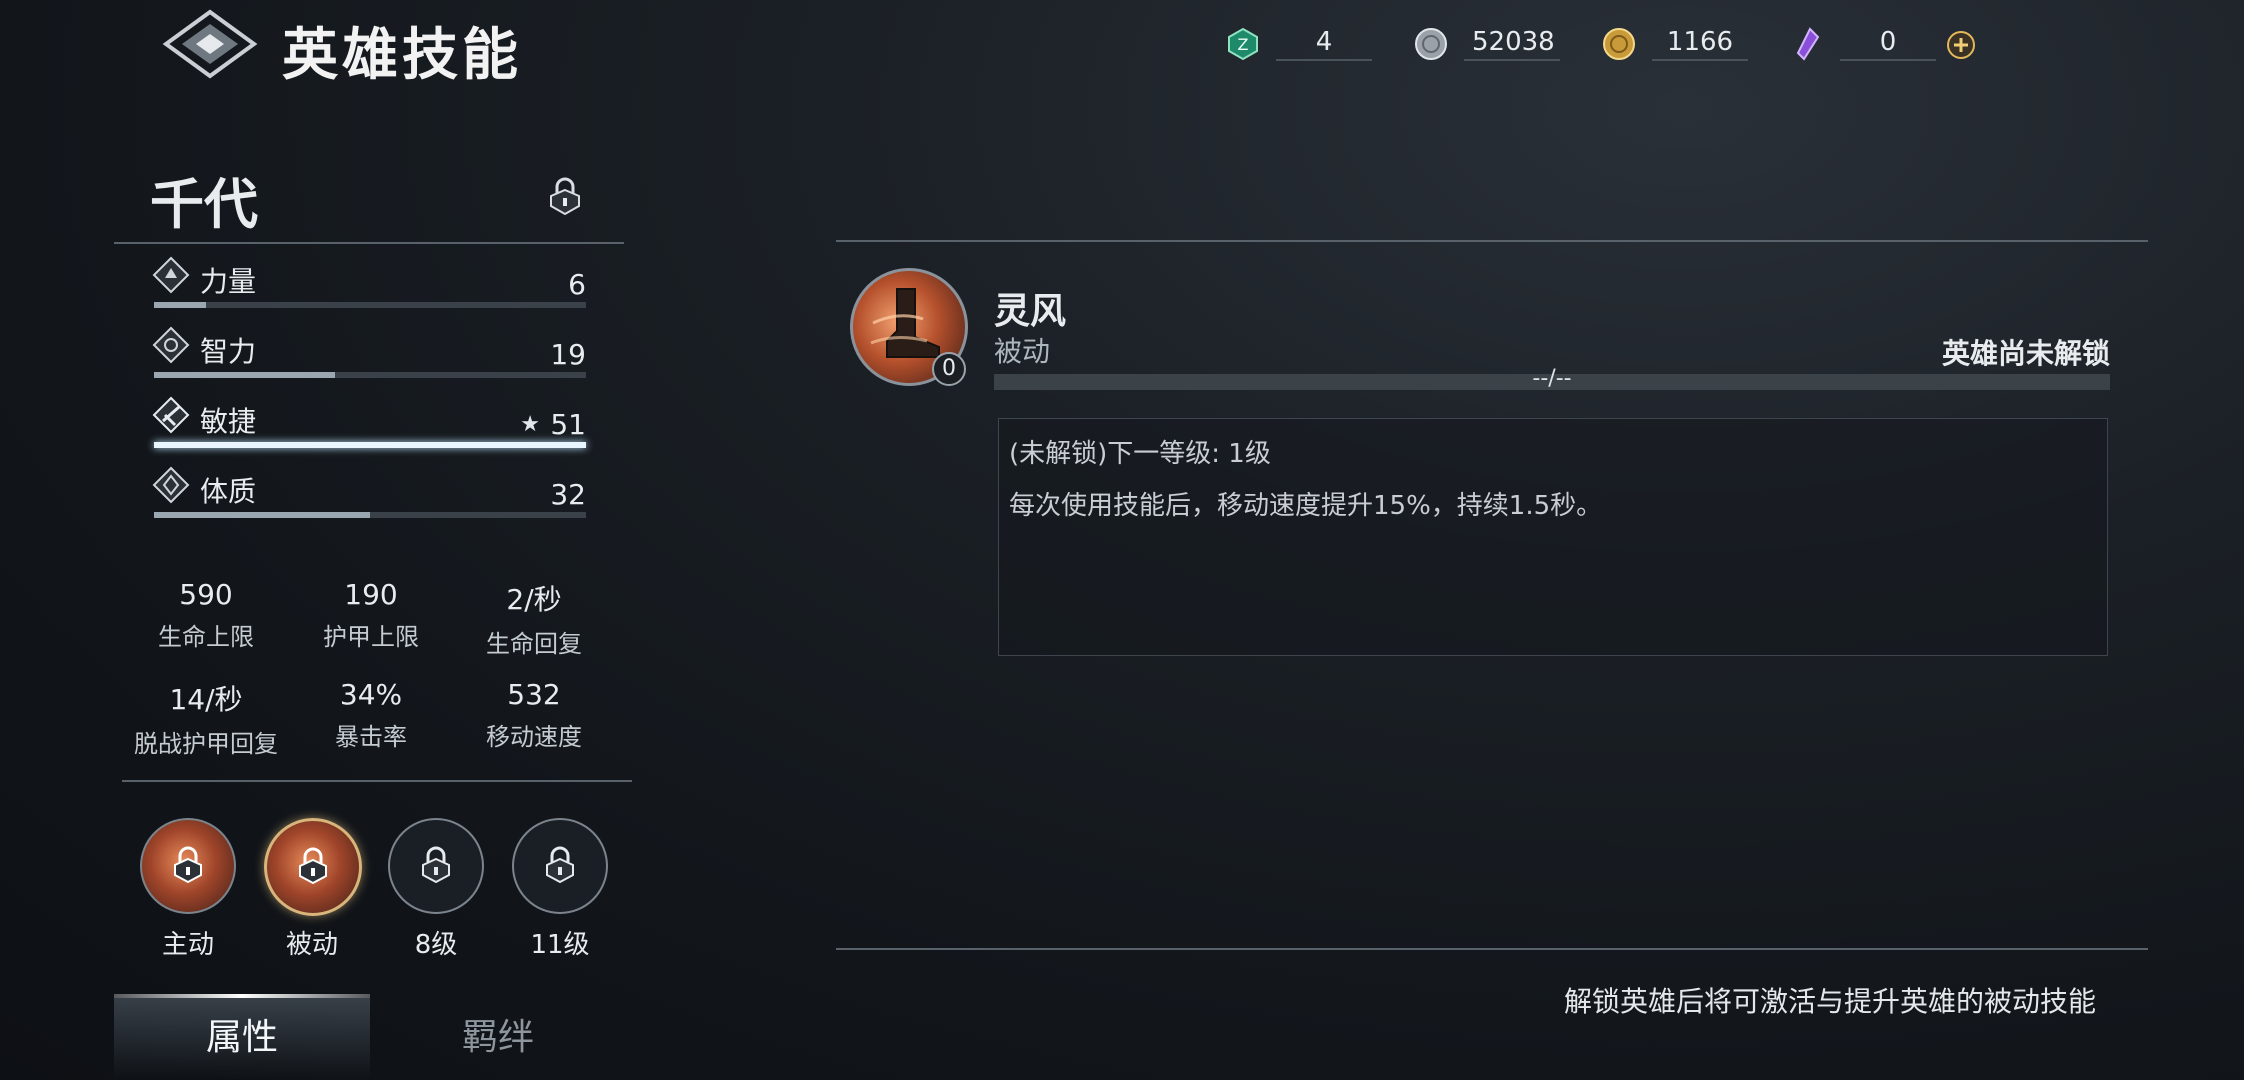  What do you see at coordinates (242, 1034) in the screenshot?
I see `tab-attributes: 属性` at bounding box center [242, 1034].